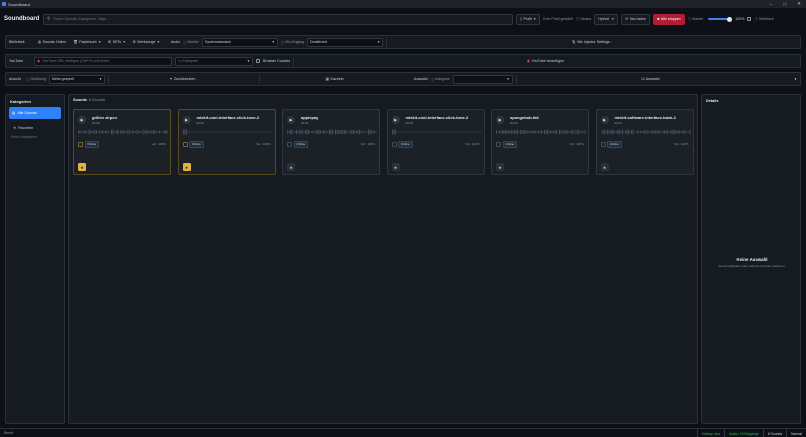 This screenshot has height=437, width=806. I want to click on app-icon, so click(4, 4).